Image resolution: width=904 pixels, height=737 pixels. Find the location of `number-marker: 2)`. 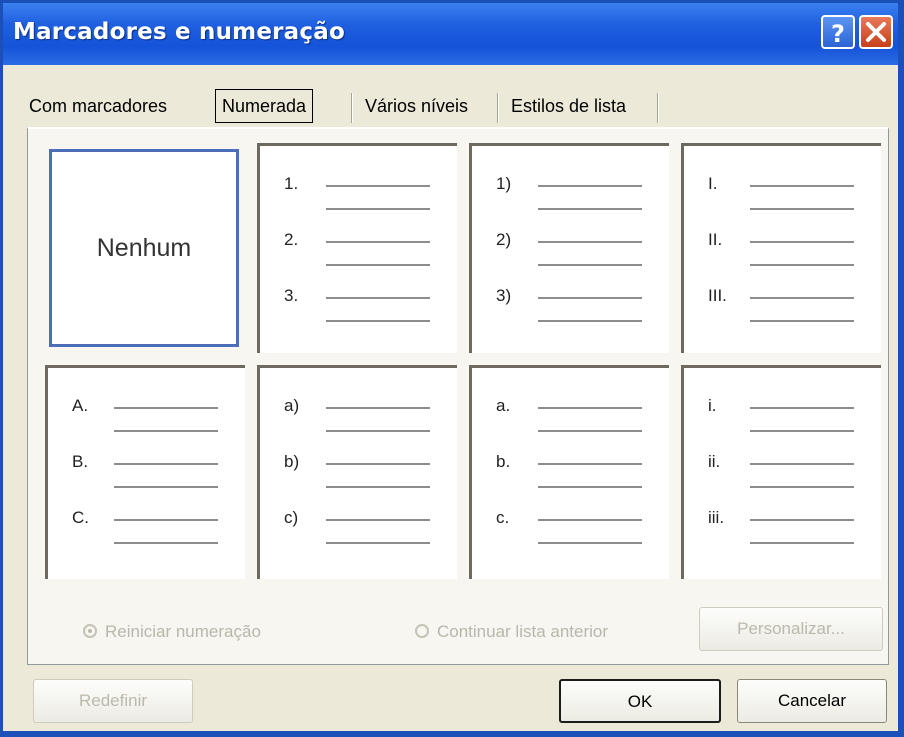

number-marker: 2) is located at coordinates (504, 239).